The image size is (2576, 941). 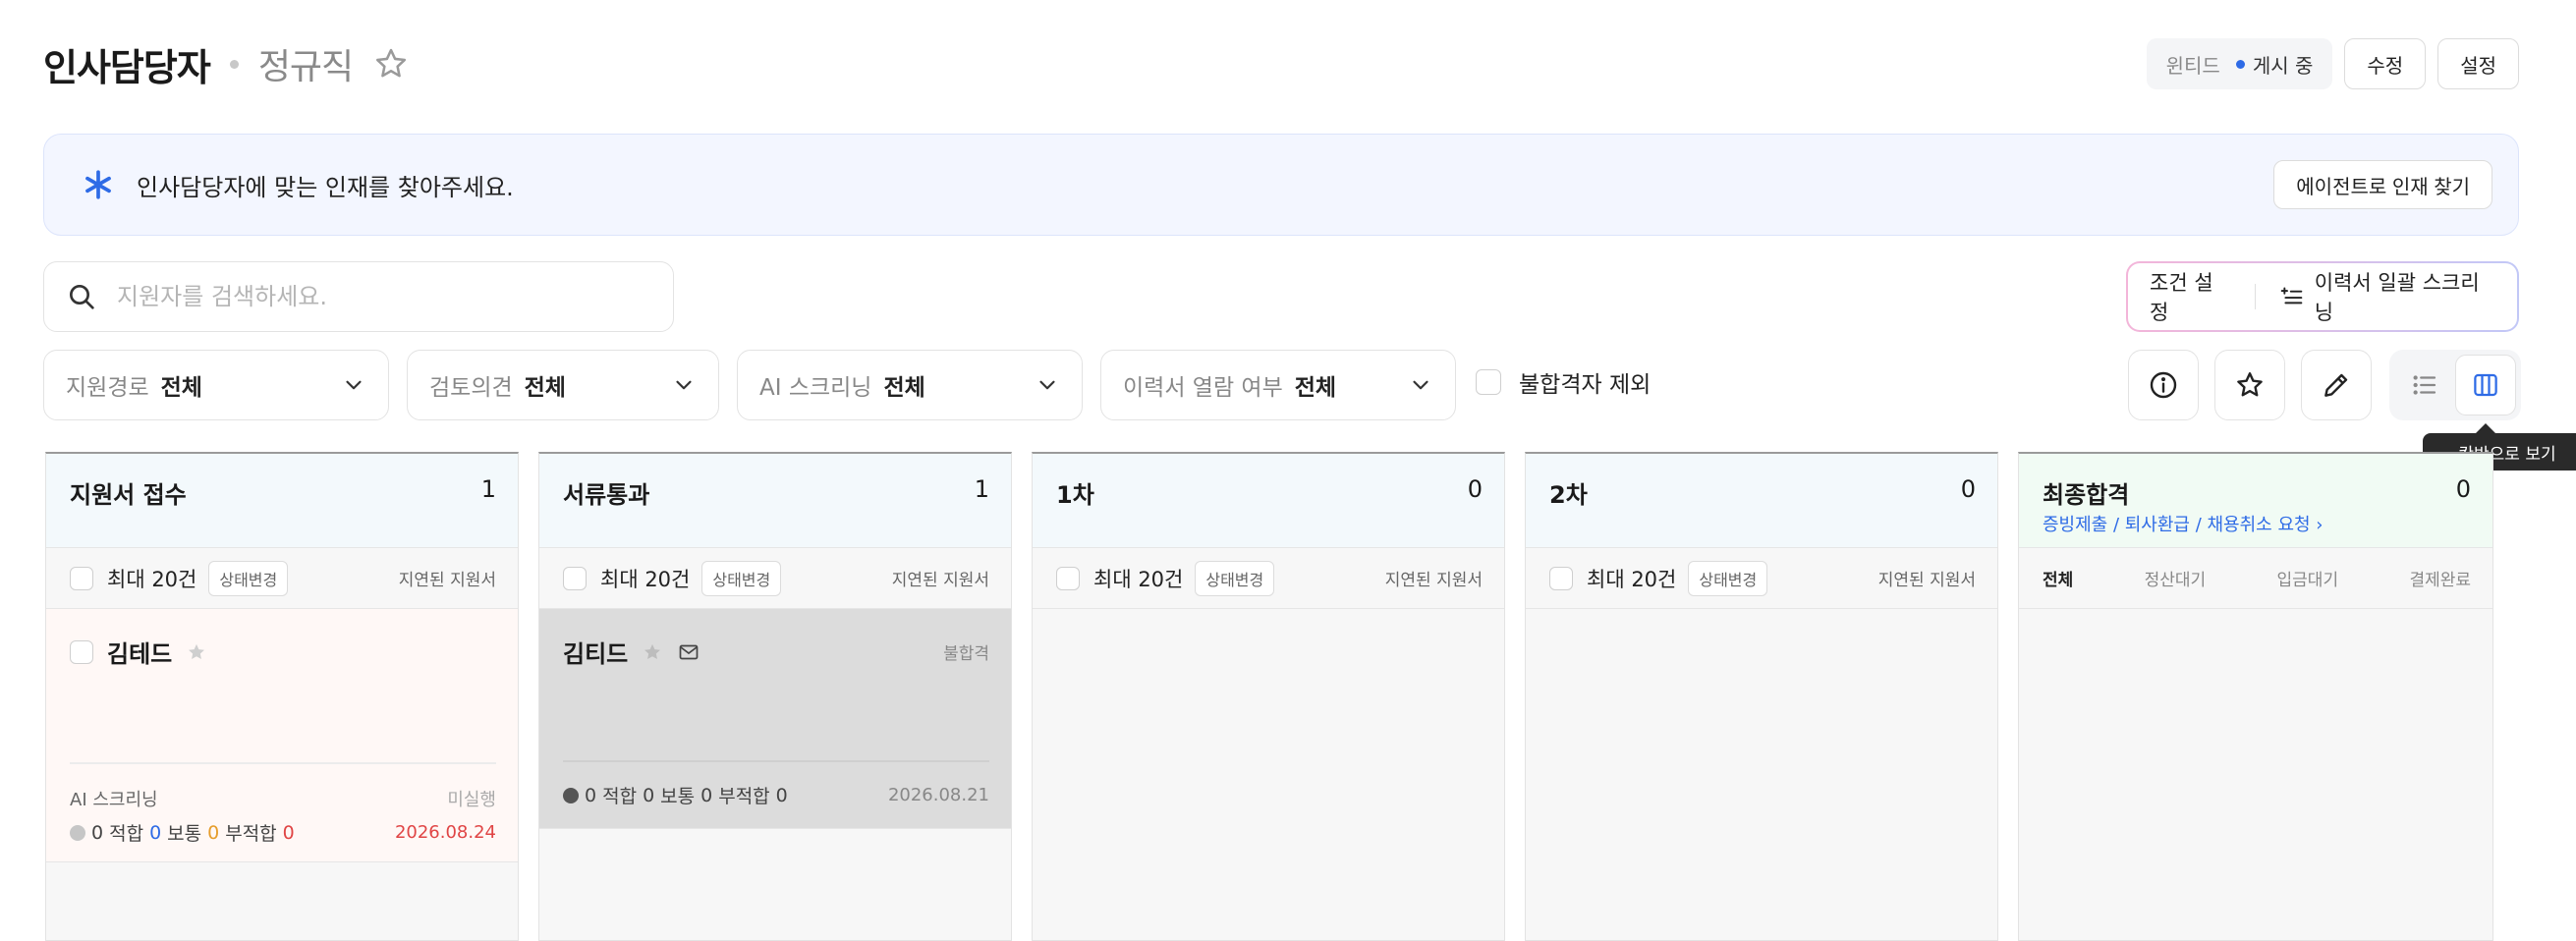 What do you see at coordinates (815, 388) in the screenshot?
I see `filter-label: AI 스크리닝` at bounding box center [815, 388].